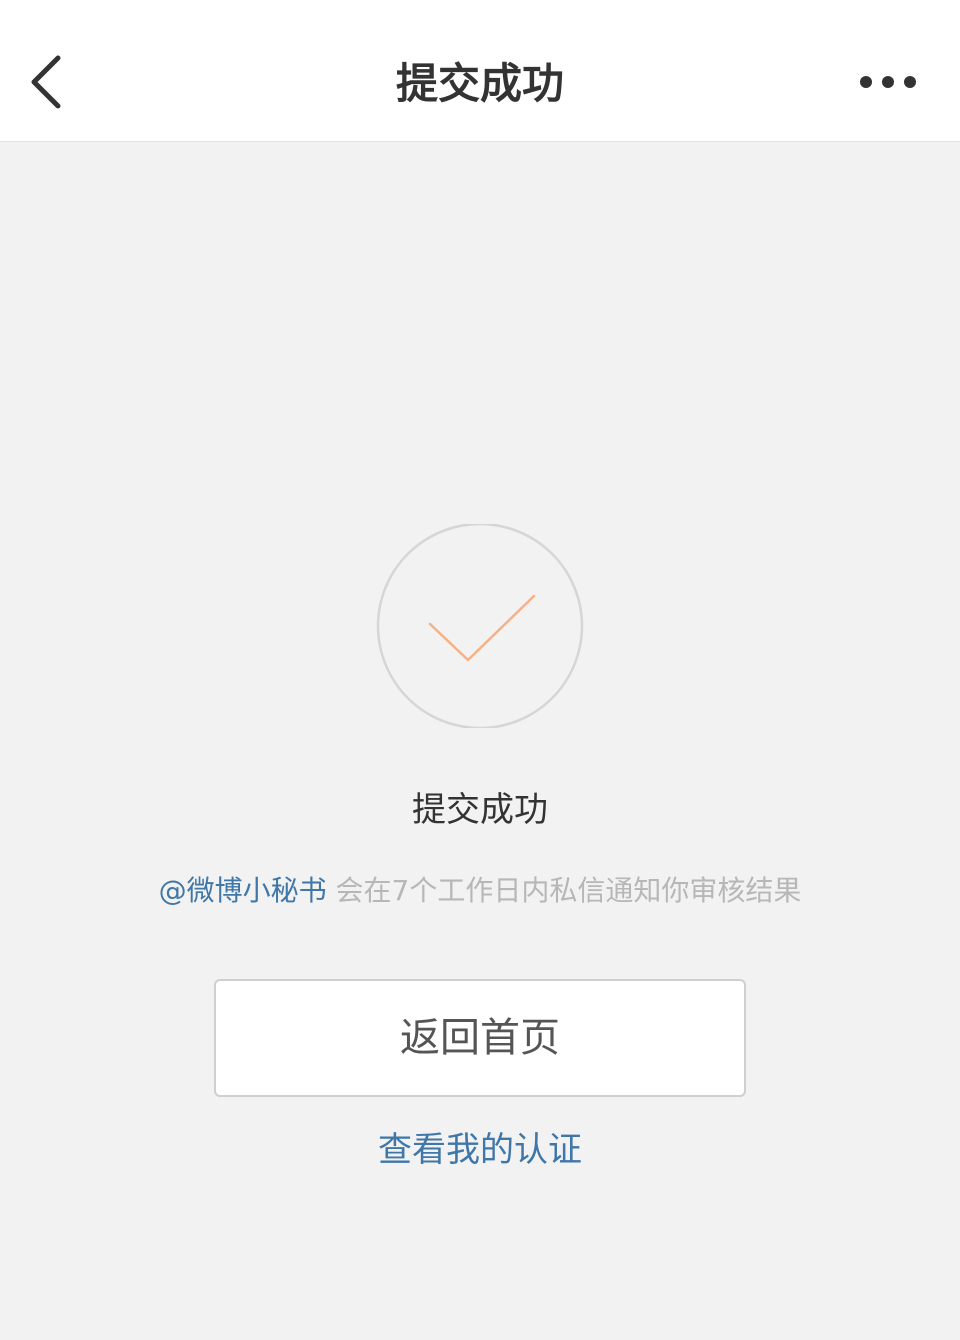 This screenshot has height=1340, width=960. Describe the element at coordinates (243, 890) in the screenshot. I see `mention-link-weibo-secretary: @微博小秘书` at that location.